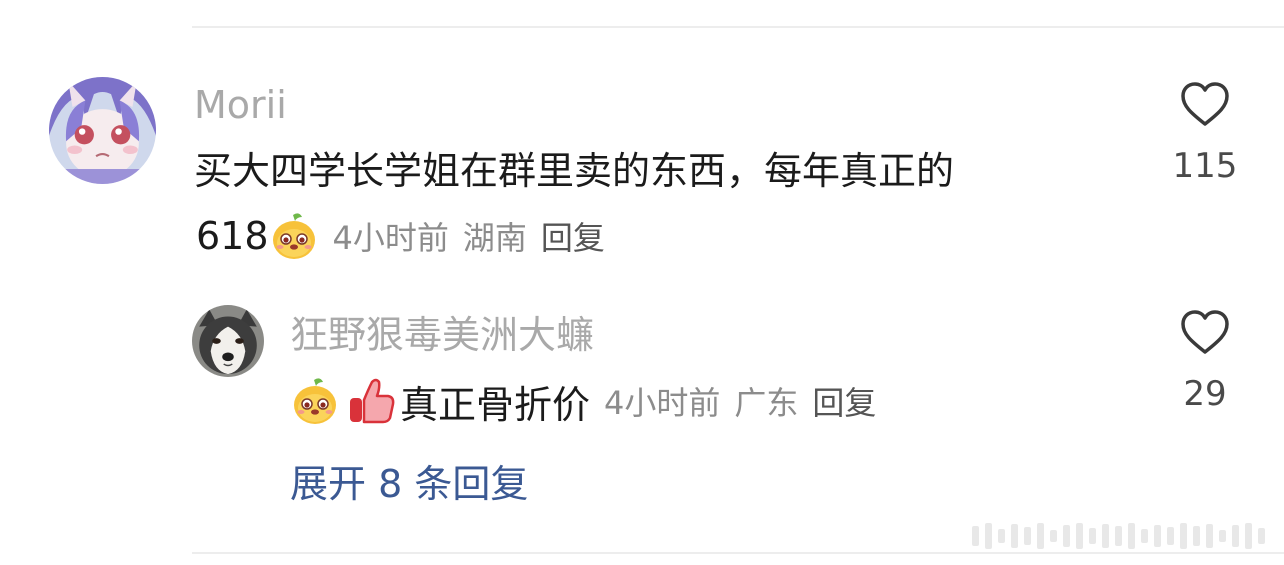  Describe the element at coordinates (494, 238) in the screenshot. I see `comment-location: 湖南` at that location.